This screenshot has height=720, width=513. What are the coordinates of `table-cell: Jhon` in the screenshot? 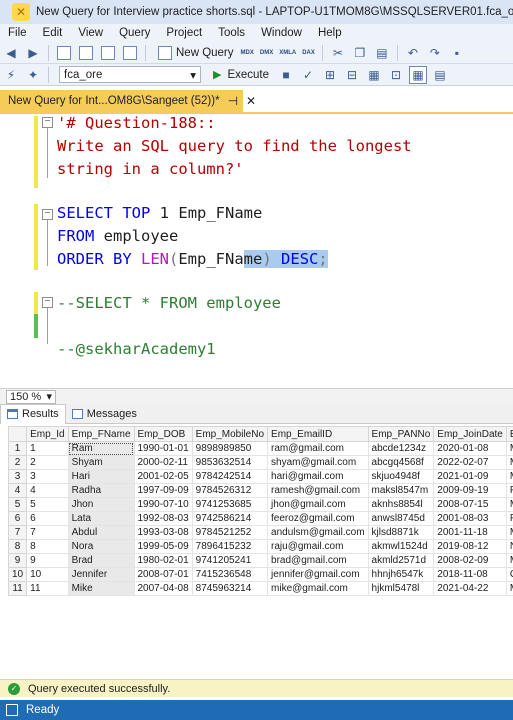 It's located at (101, 504).